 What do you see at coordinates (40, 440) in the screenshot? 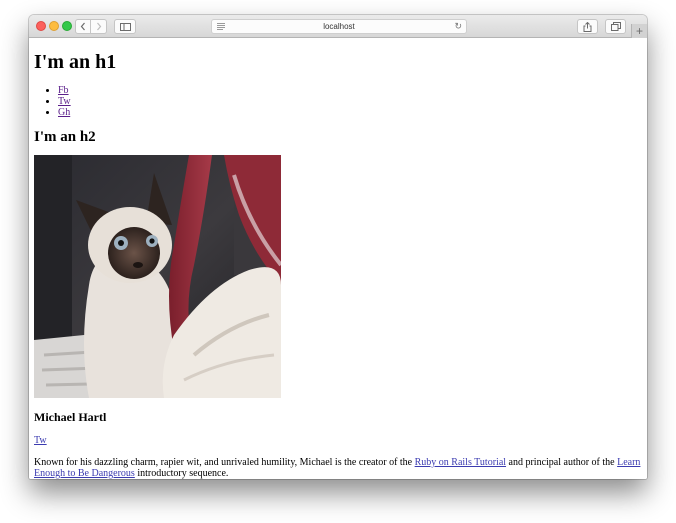
I see `author-twitter-link: Tw` at bounding box center [40, 440].